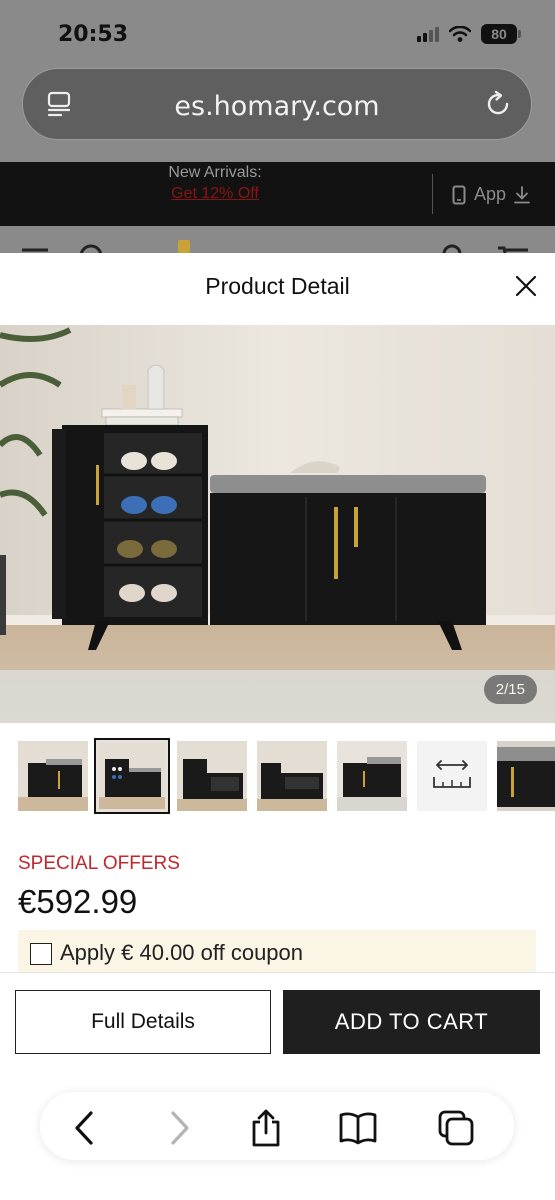 This screenshot has height=1200, width=555. What do you see at coordinates (510, 689) in the screenshot?
I see `image-counter: 2/15` at bounding box center [510, 689].